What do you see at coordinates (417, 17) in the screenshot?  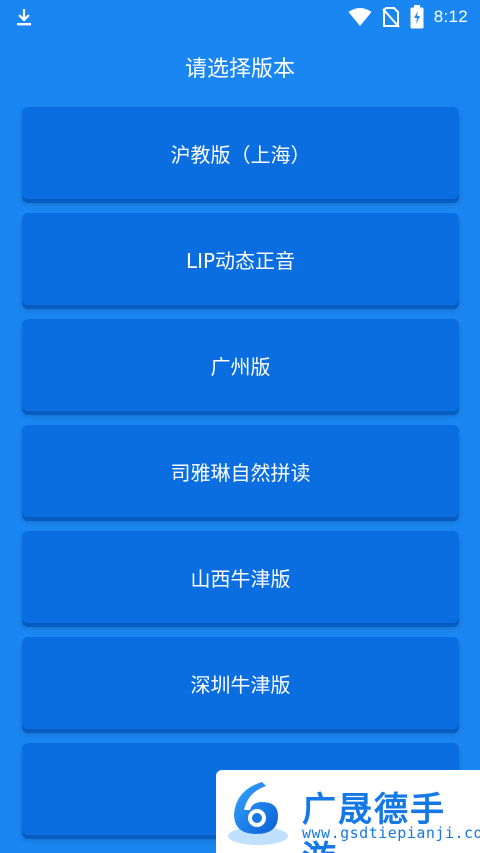 I see `battery-charging-icon` at bounding box center [417, 17].